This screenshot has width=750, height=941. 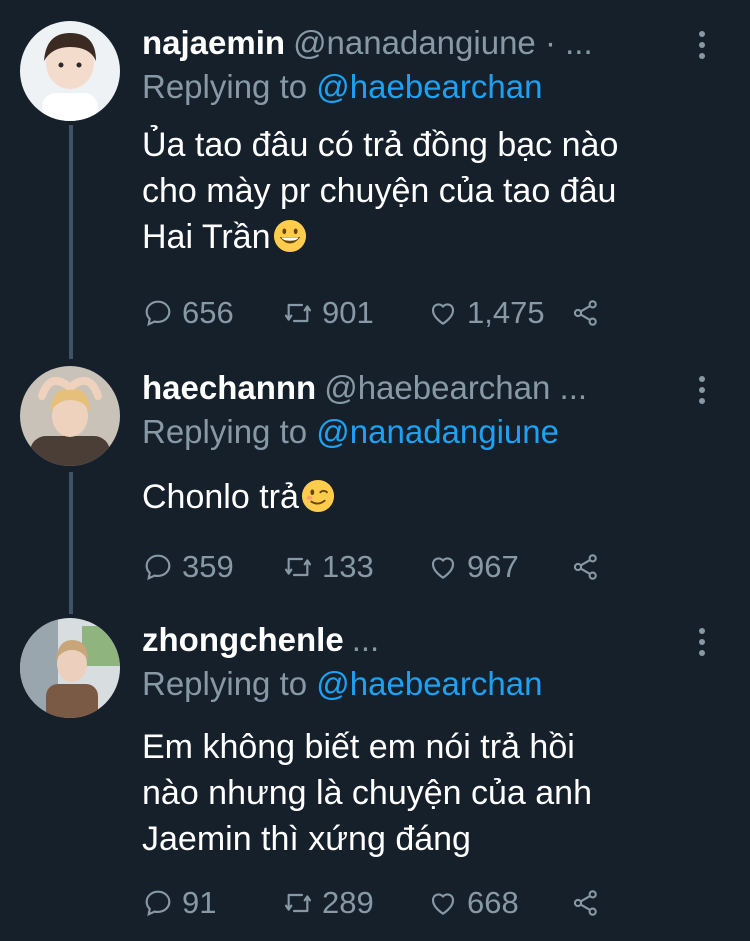 I want to click on reply-button: 91, so click(x=179, y=903).